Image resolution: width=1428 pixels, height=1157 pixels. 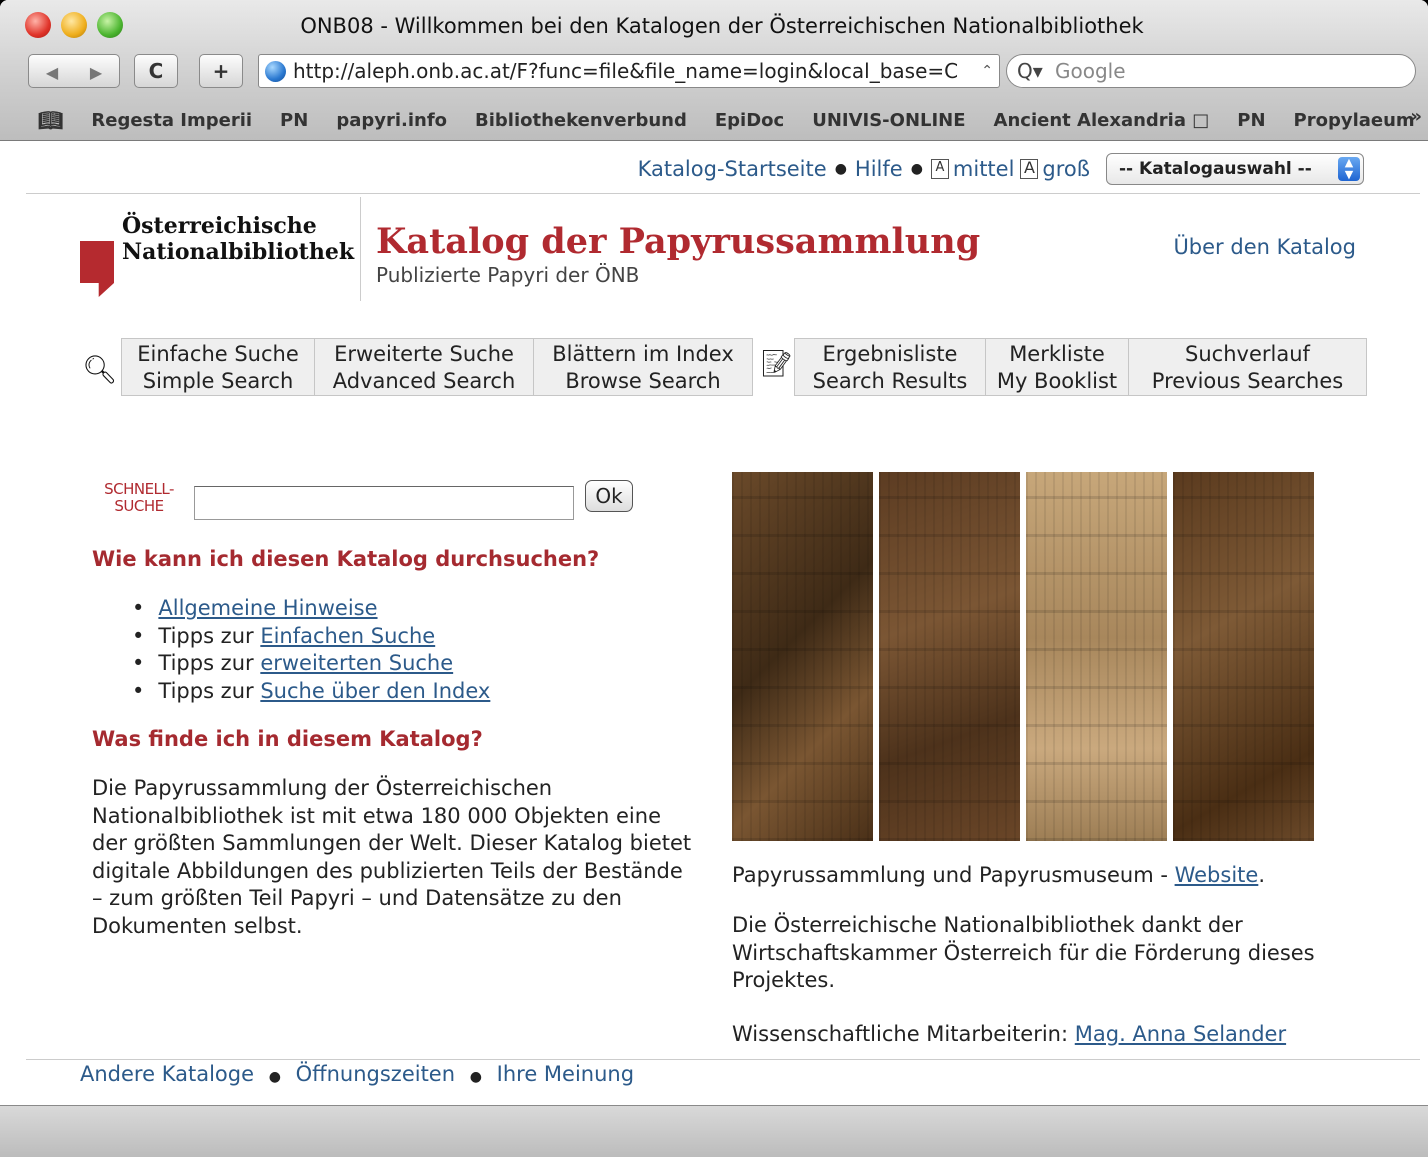 What do you see at coordinates (987, 71) in the screenshot?
I see `url-dropdown-icon: ⌃` at bounding box center [987, 71].